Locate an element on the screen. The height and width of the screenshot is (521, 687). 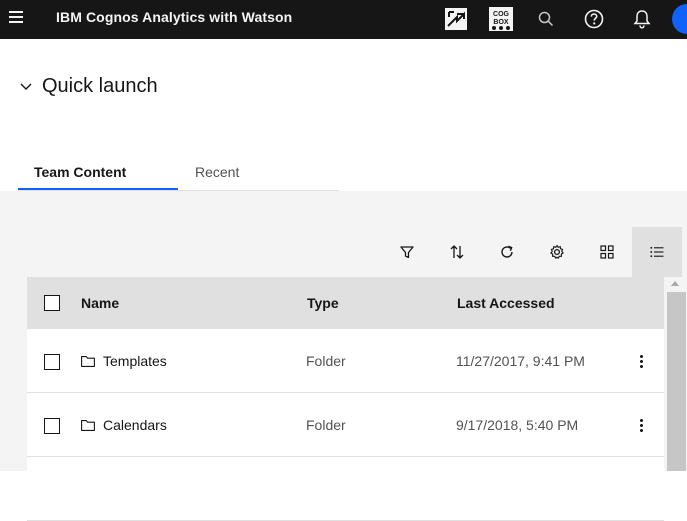
app-title-name: Cognos Analytics with Watson is located at coordinates (189, 17).